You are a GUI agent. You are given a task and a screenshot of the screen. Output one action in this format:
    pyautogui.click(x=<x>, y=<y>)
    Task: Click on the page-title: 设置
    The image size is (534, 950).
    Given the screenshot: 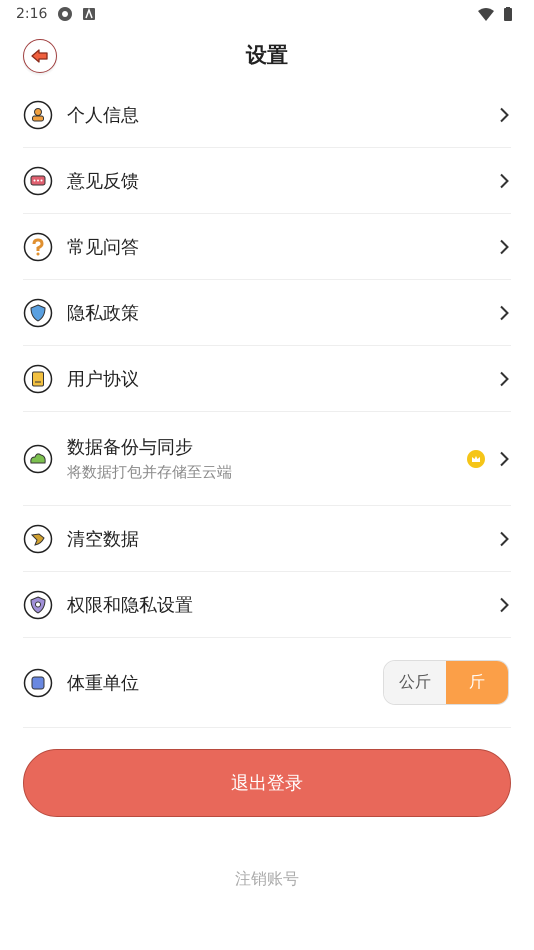 What is the action you would take?
    pyautogui.click(x=267, y=55)
    